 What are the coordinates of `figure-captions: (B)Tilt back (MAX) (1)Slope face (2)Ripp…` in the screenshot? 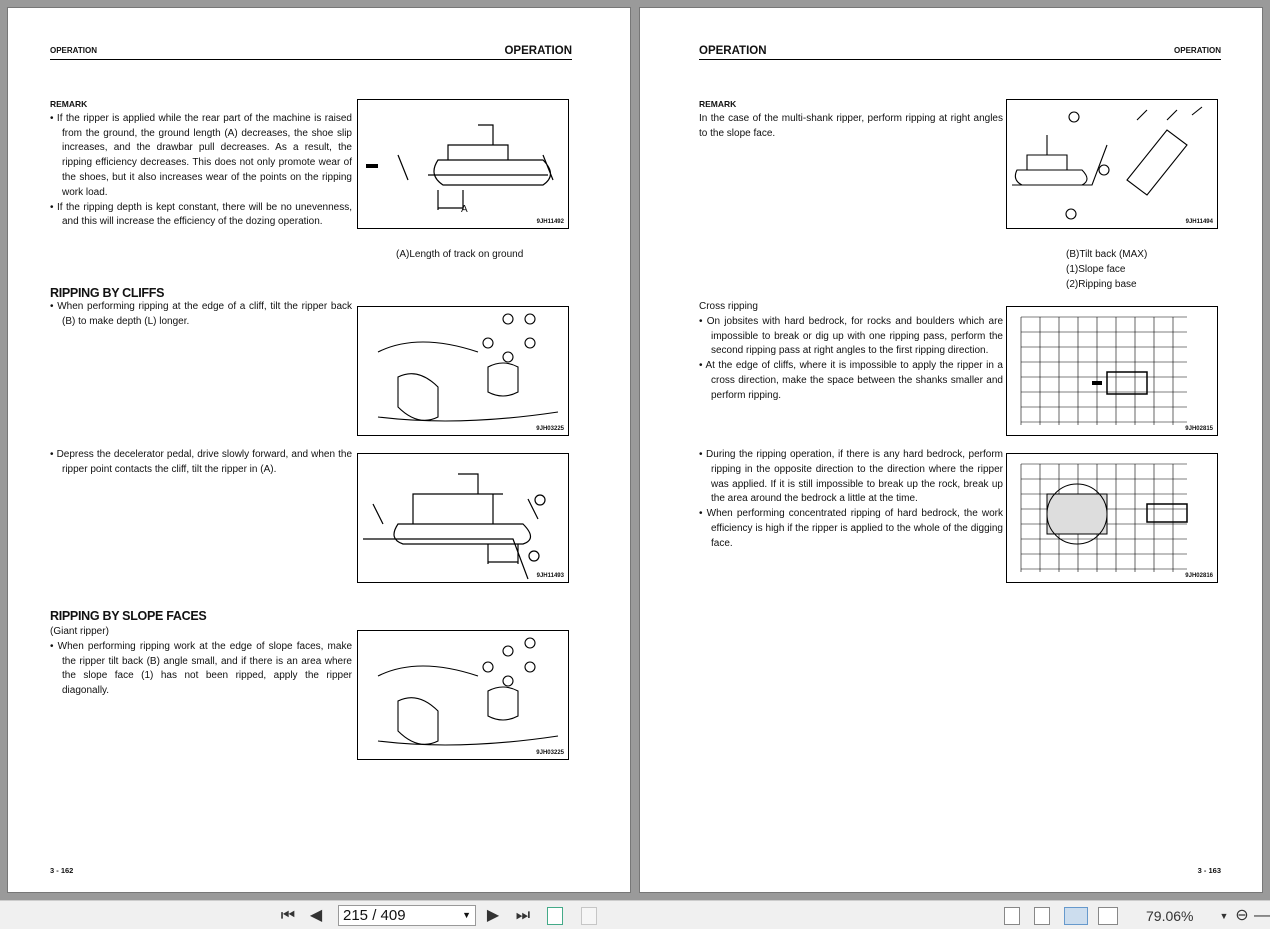 It's located at (1106, 269).